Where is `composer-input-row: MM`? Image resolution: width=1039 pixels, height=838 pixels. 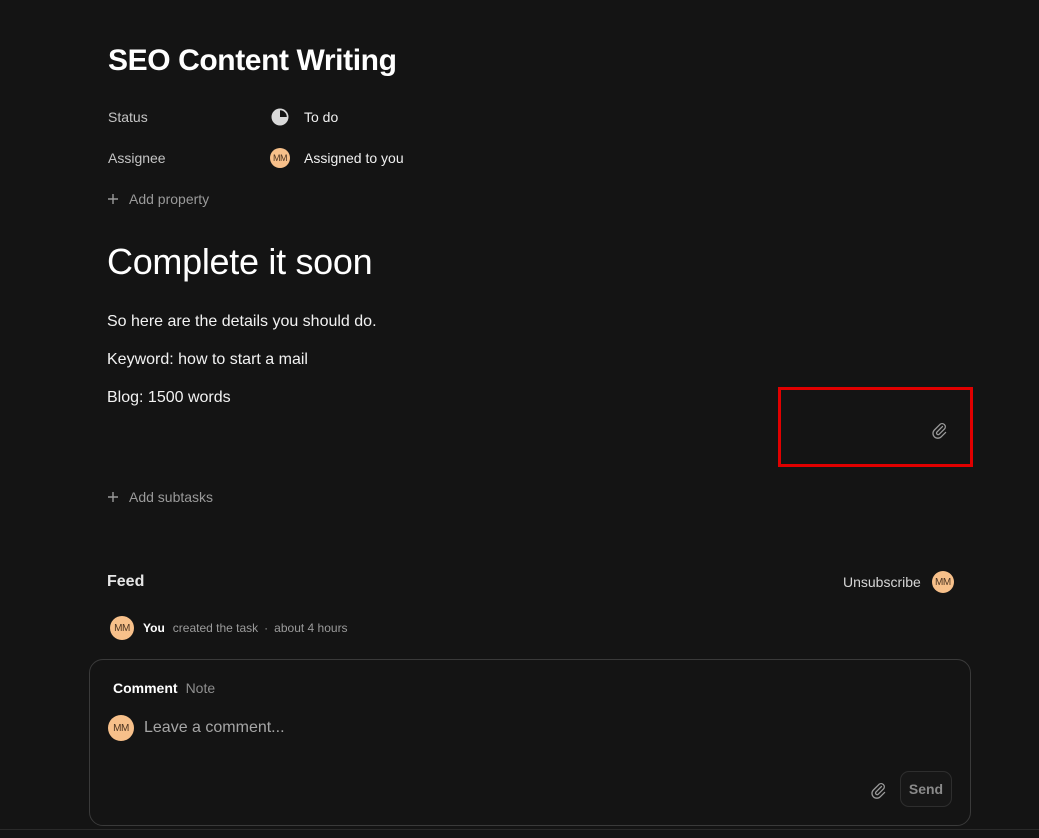
composer-input-row: MM is located at coordinates (528, 728).